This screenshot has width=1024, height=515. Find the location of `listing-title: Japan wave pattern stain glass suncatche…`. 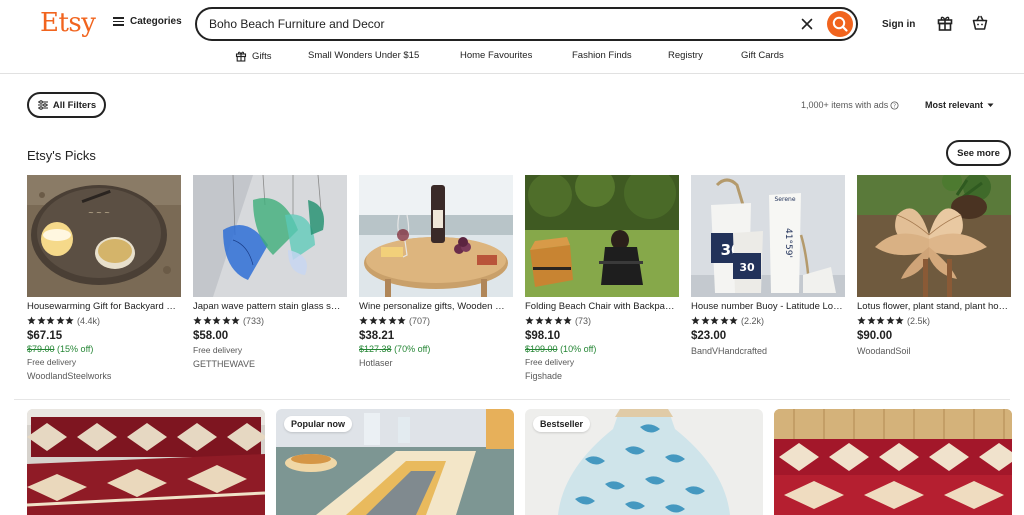

listing-title: Japan wave pattern stain glass suncatche… is located at coordinates (269, 306).